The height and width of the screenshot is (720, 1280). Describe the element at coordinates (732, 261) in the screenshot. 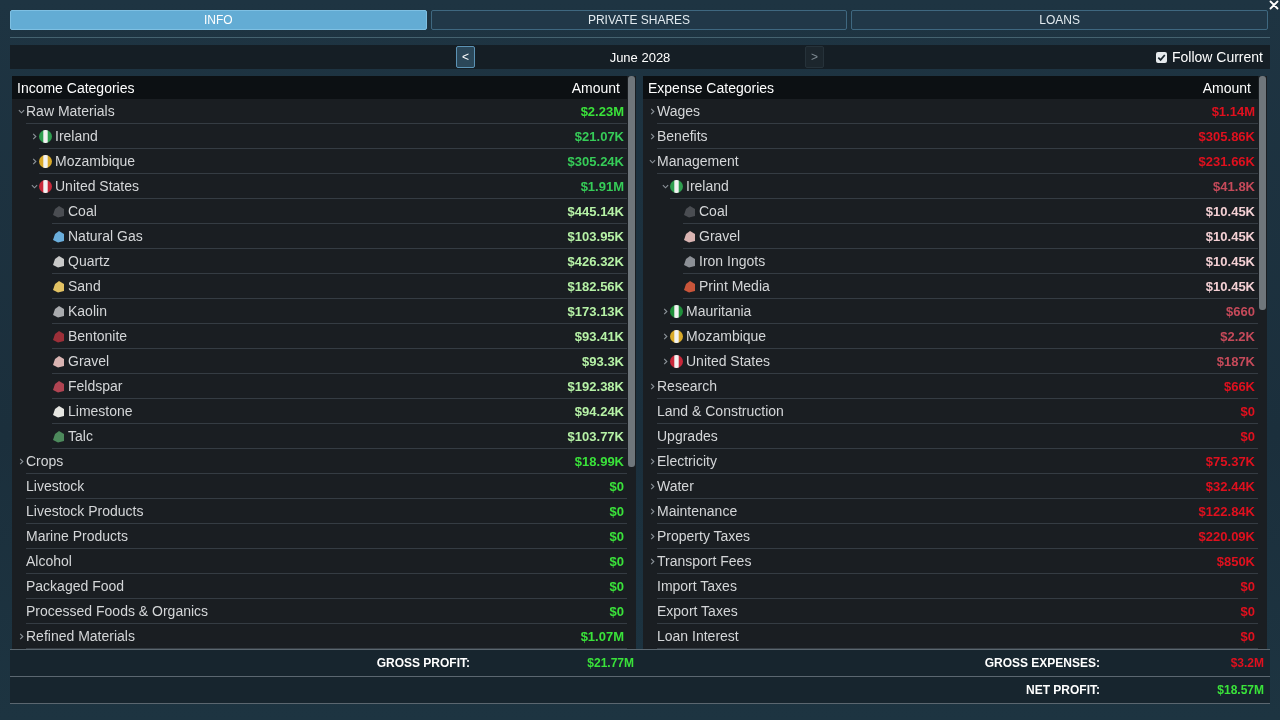

I see `category-name: Iron Ingots` at that location.